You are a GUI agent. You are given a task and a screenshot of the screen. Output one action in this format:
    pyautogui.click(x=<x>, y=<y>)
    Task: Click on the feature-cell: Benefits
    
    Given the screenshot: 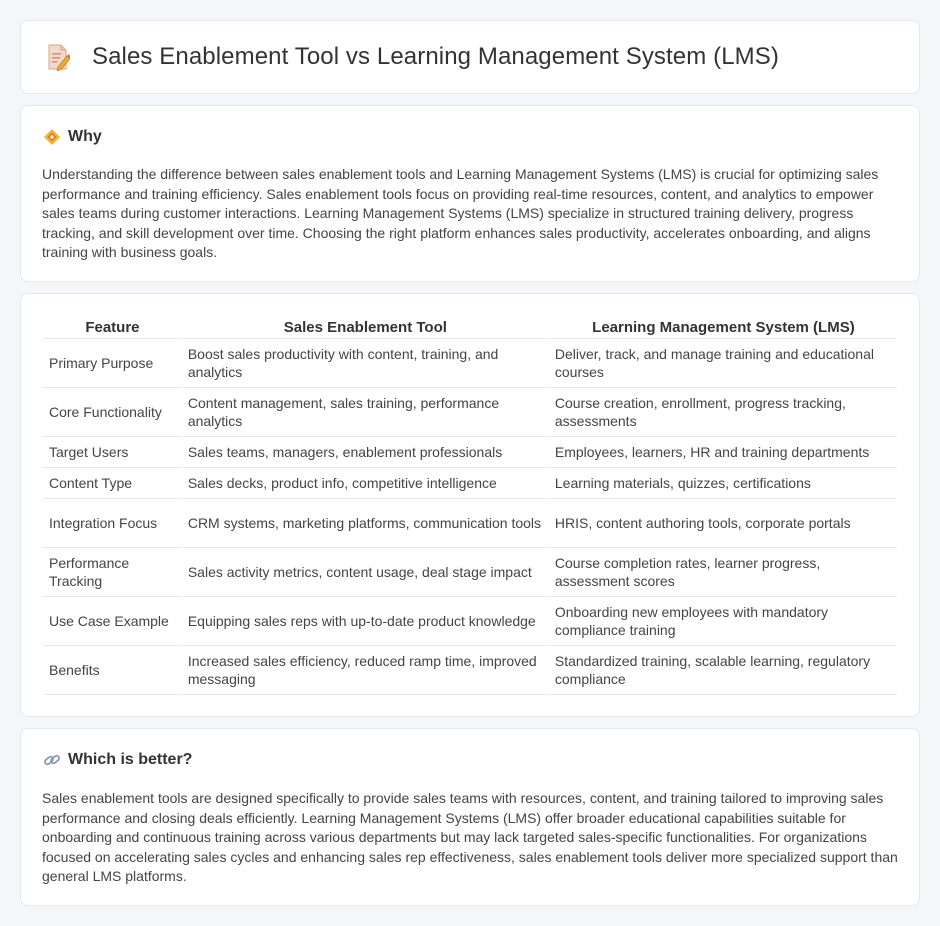 What is the action you would take?
    pyautogui.click(x=112, y=670)
    